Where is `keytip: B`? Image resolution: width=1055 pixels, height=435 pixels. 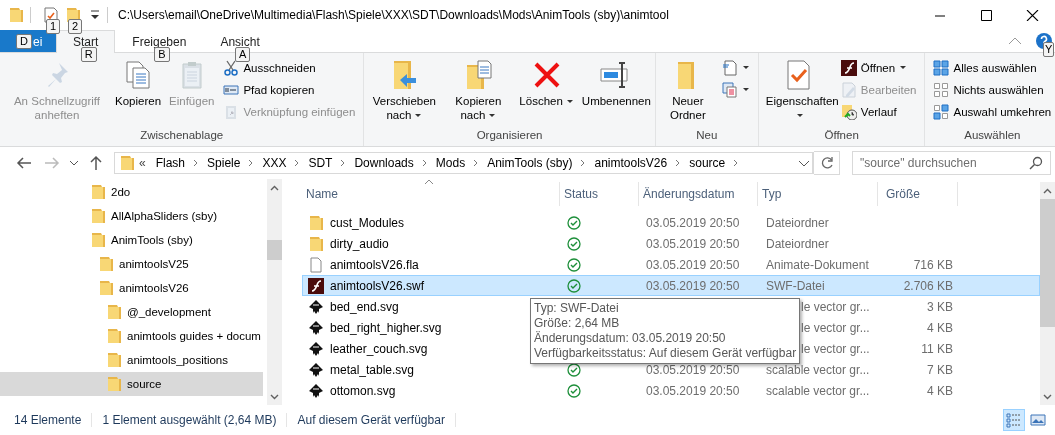 keytip: B is located at coordinates (162, 54).